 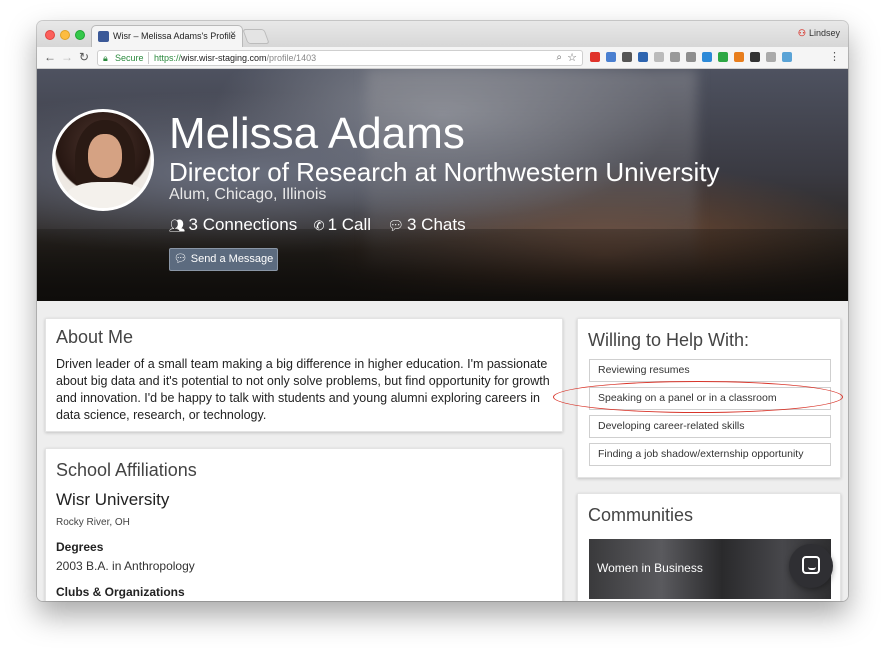 I want to click on calls-stat: ✆ 1 Call, so click(x=342, y=225).